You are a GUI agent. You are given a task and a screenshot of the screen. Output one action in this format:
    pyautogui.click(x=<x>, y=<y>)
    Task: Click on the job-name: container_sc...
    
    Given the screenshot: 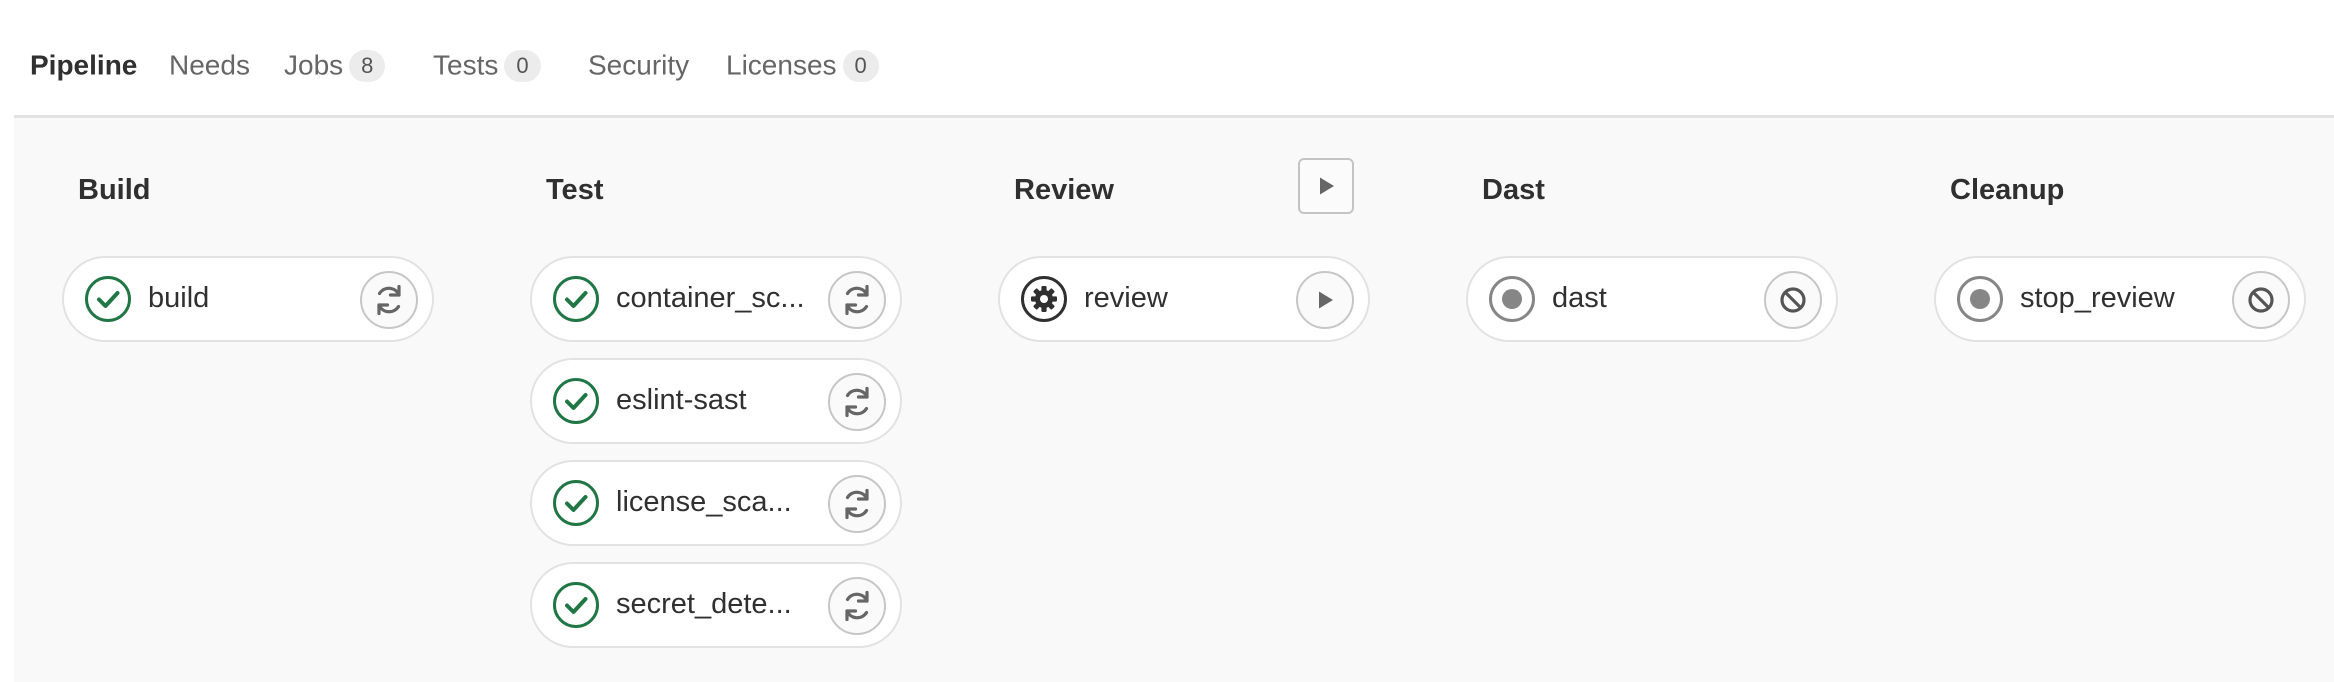 What is the action you would take?
    pyautogui.click(x=710, y=298)
    